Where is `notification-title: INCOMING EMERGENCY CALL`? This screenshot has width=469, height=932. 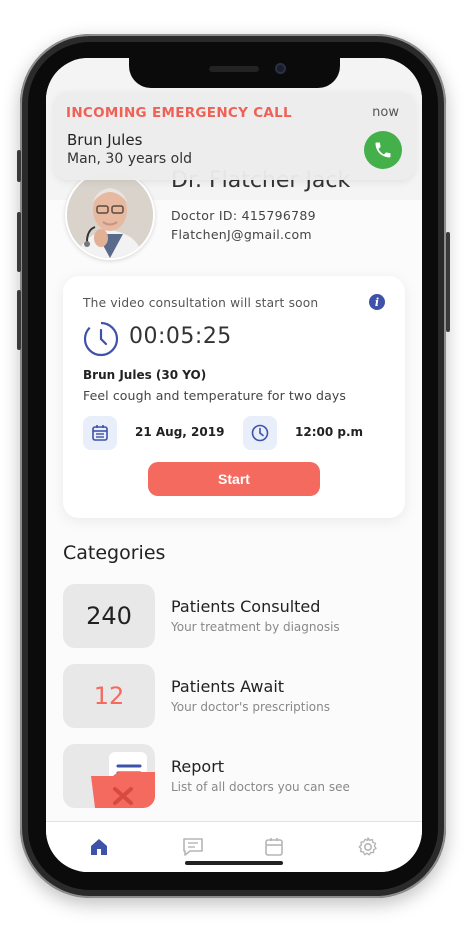
notification-title: INCOMING EMERGENCY CALL is located at coordinates (179, 113).